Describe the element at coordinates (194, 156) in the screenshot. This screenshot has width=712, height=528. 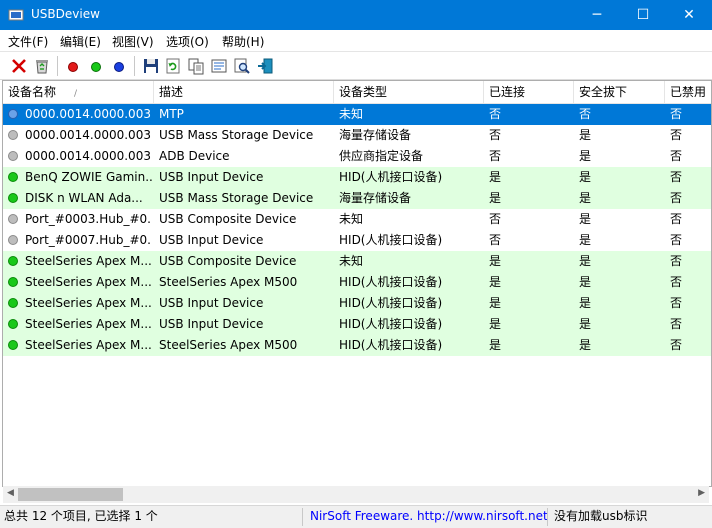
I see `cell-desc: ADB Device` at that location.